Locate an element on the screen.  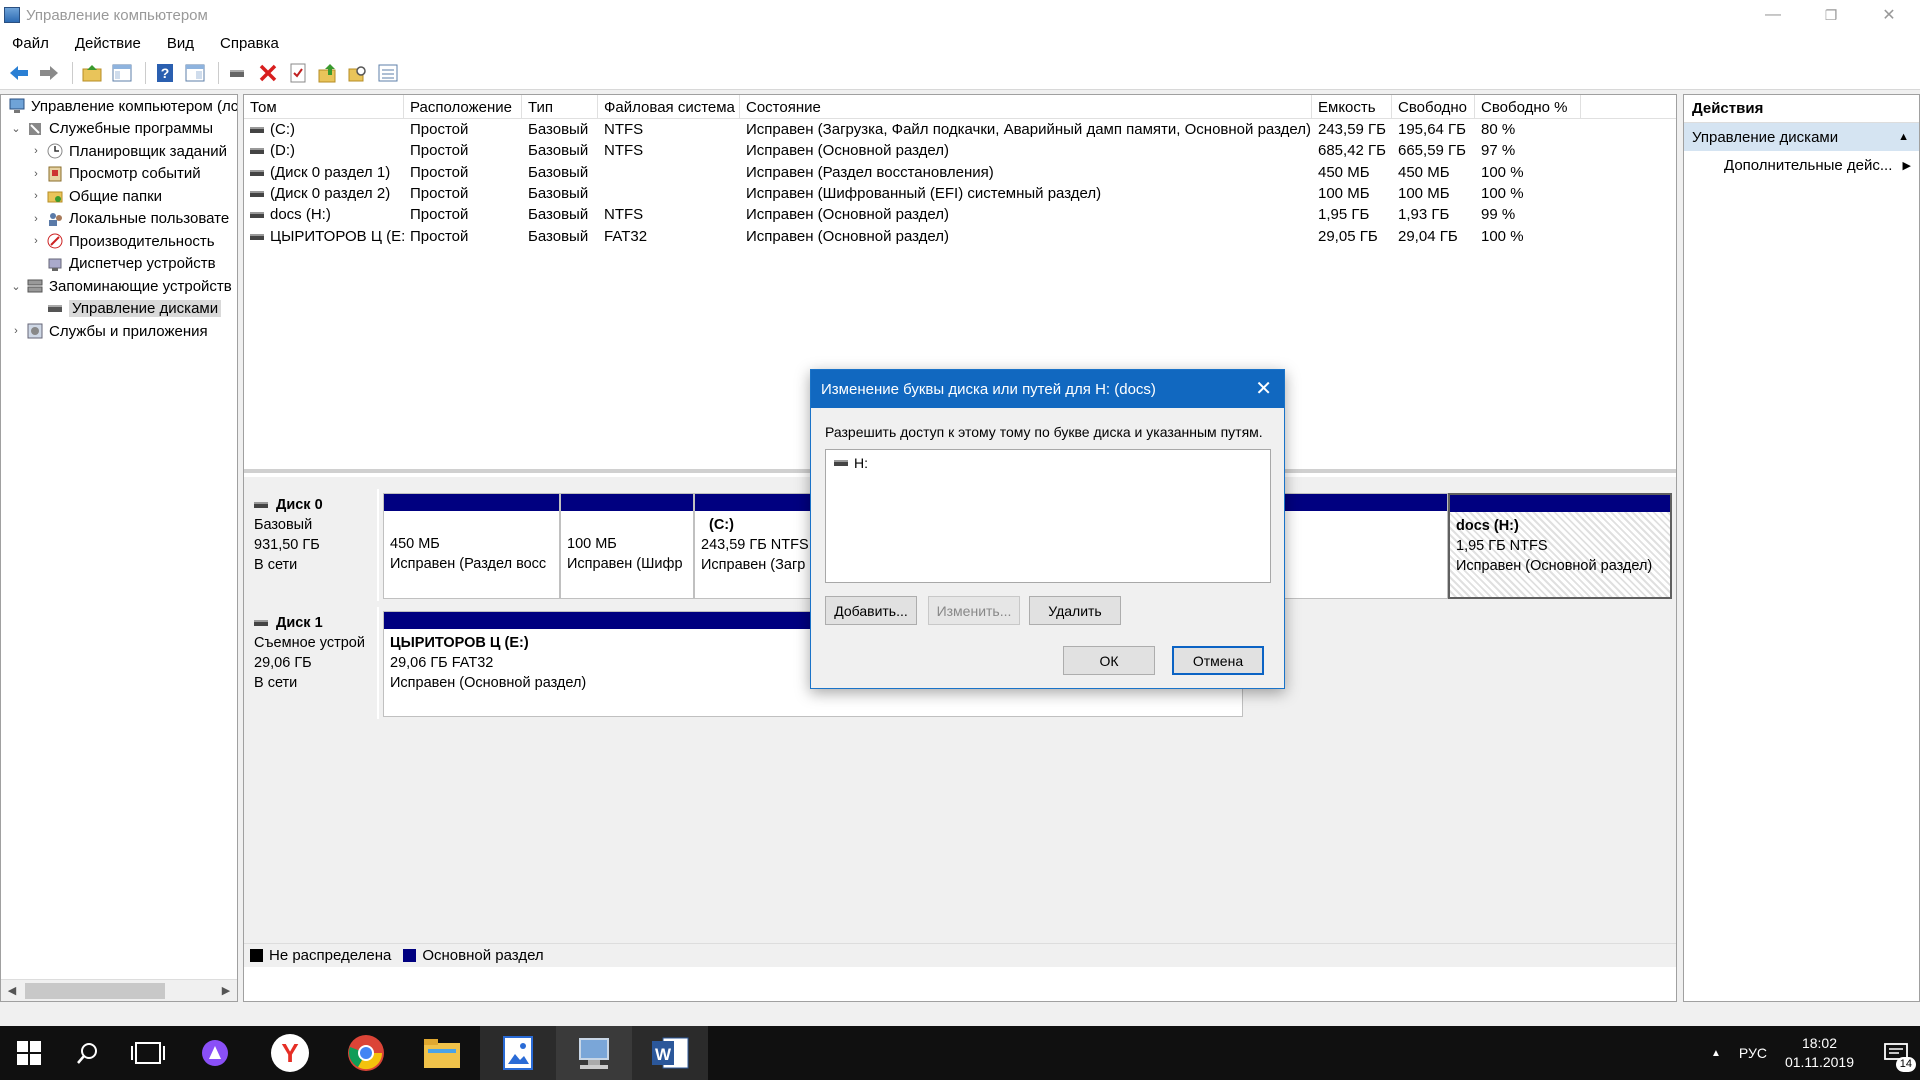
disk-0-partition-2: 100 МБ Исправен (Шифр is located at coordinates (627, 546).